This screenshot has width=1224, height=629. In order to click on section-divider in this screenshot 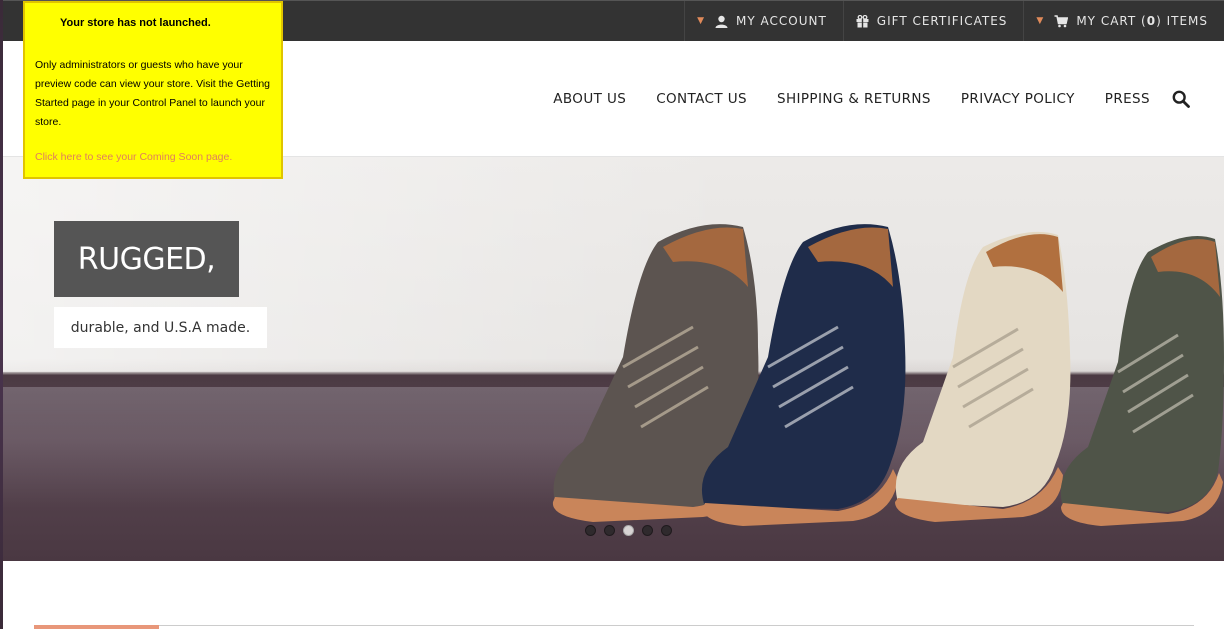, I will do `click(614, 625)`.